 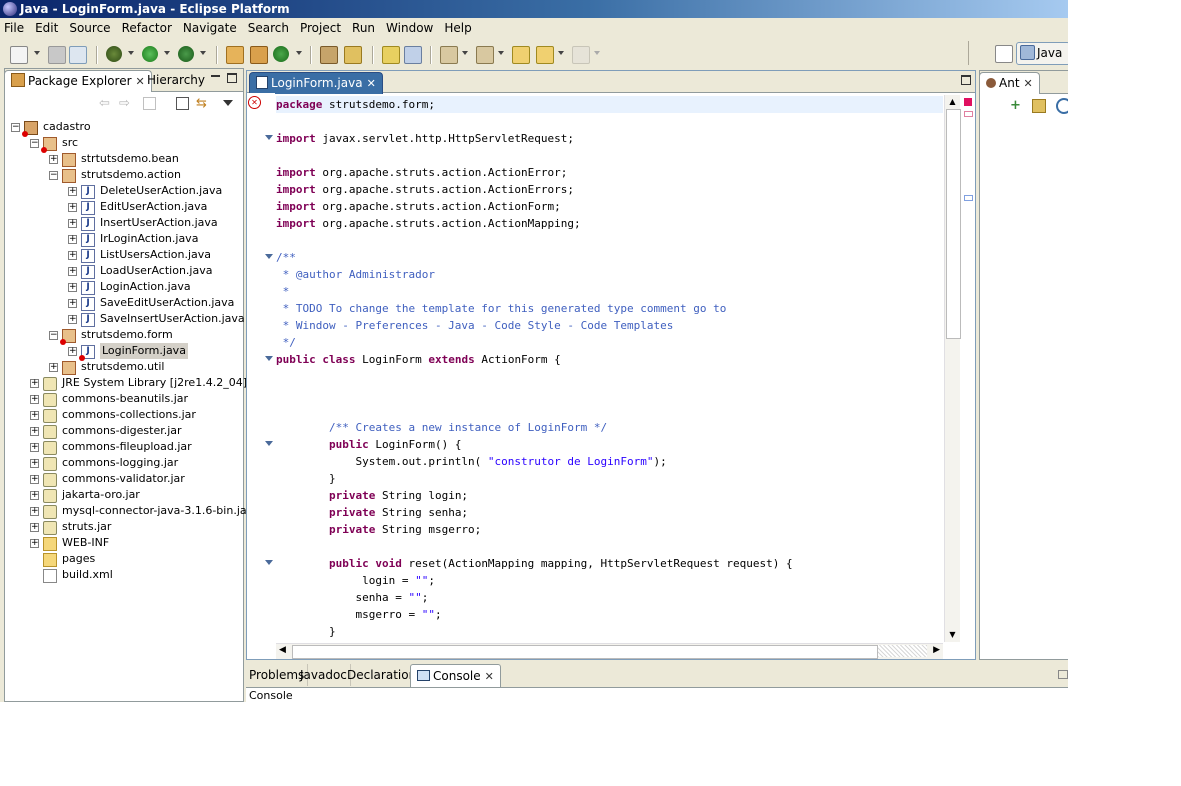 What do you see at coordinates (124, 175) in the screenshot?
I see `tree-item: − strutsdemo.action` at bounding box center [124, 175].